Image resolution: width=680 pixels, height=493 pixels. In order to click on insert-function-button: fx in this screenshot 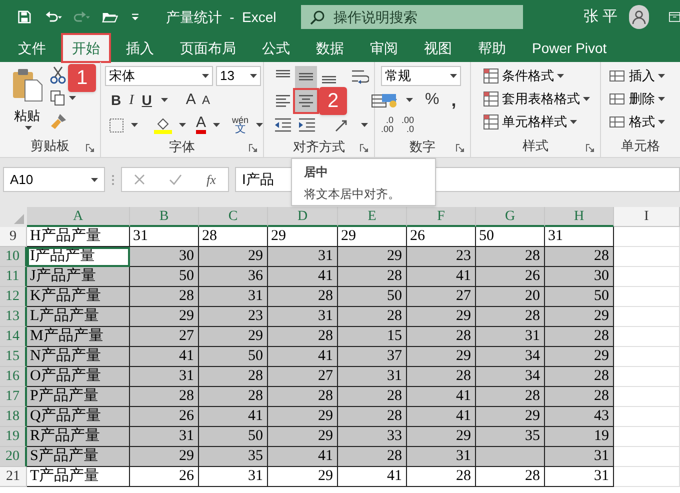, I will do `click(211, 180)`.